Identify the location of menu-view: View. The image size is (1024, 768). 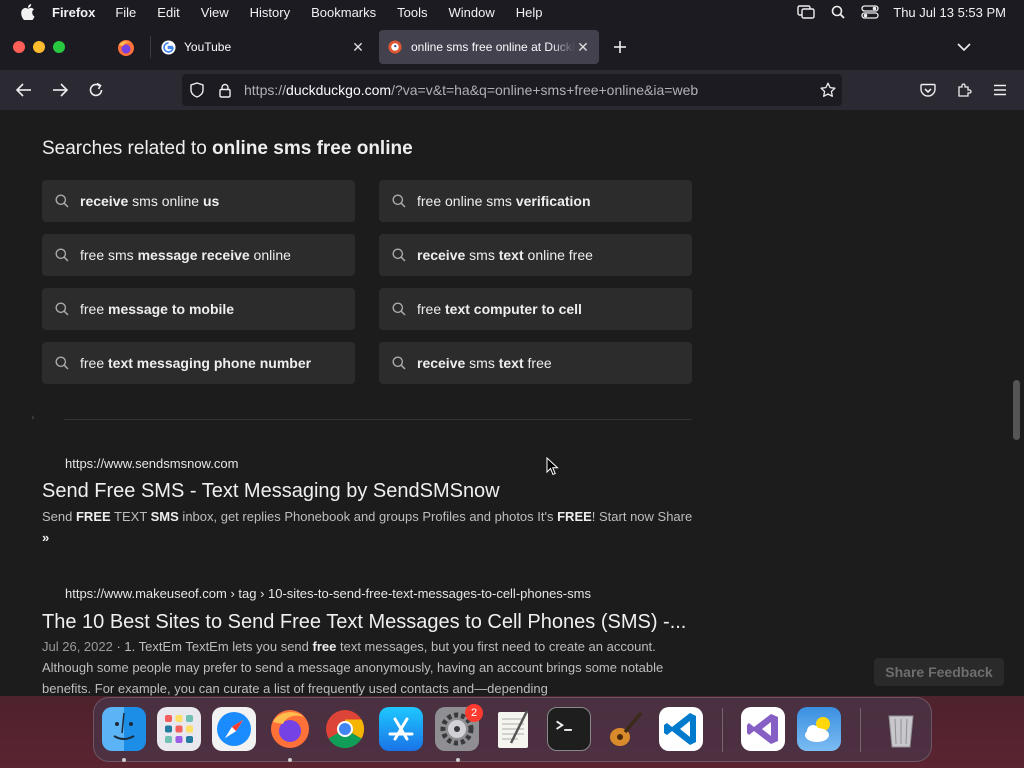
(215, 12).